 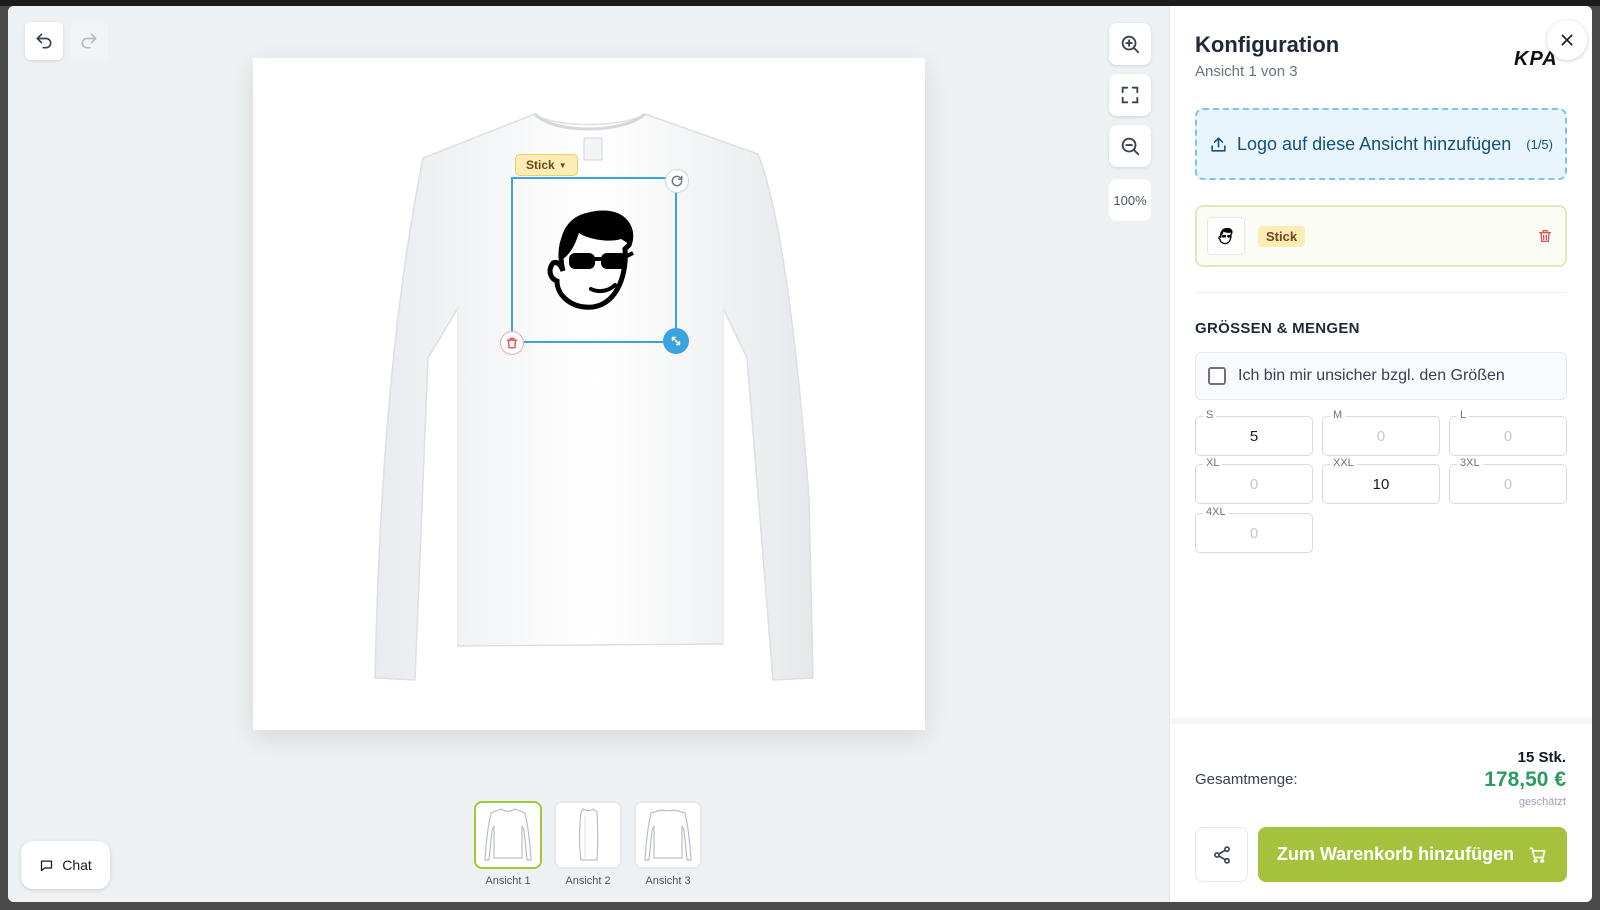 What do you see at coordinates (1381, 236) in the screenshot?
I see `logo-list-item: Stick` at bounding box center [1381, 236].